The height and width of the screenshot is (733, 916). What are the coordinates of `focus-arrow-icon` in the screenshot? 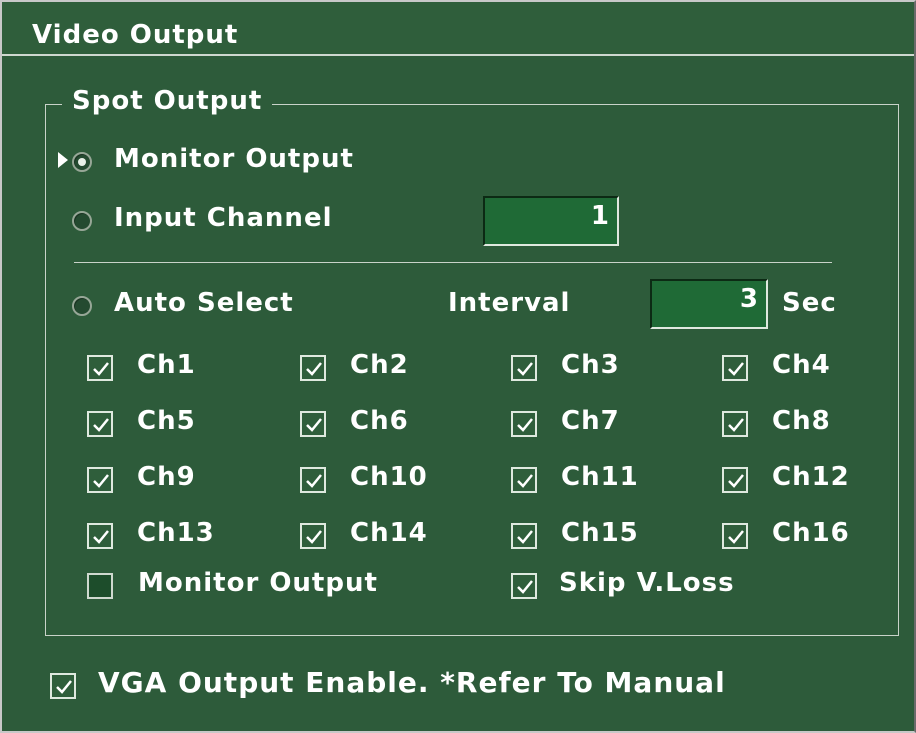 It's located at (63, 160).